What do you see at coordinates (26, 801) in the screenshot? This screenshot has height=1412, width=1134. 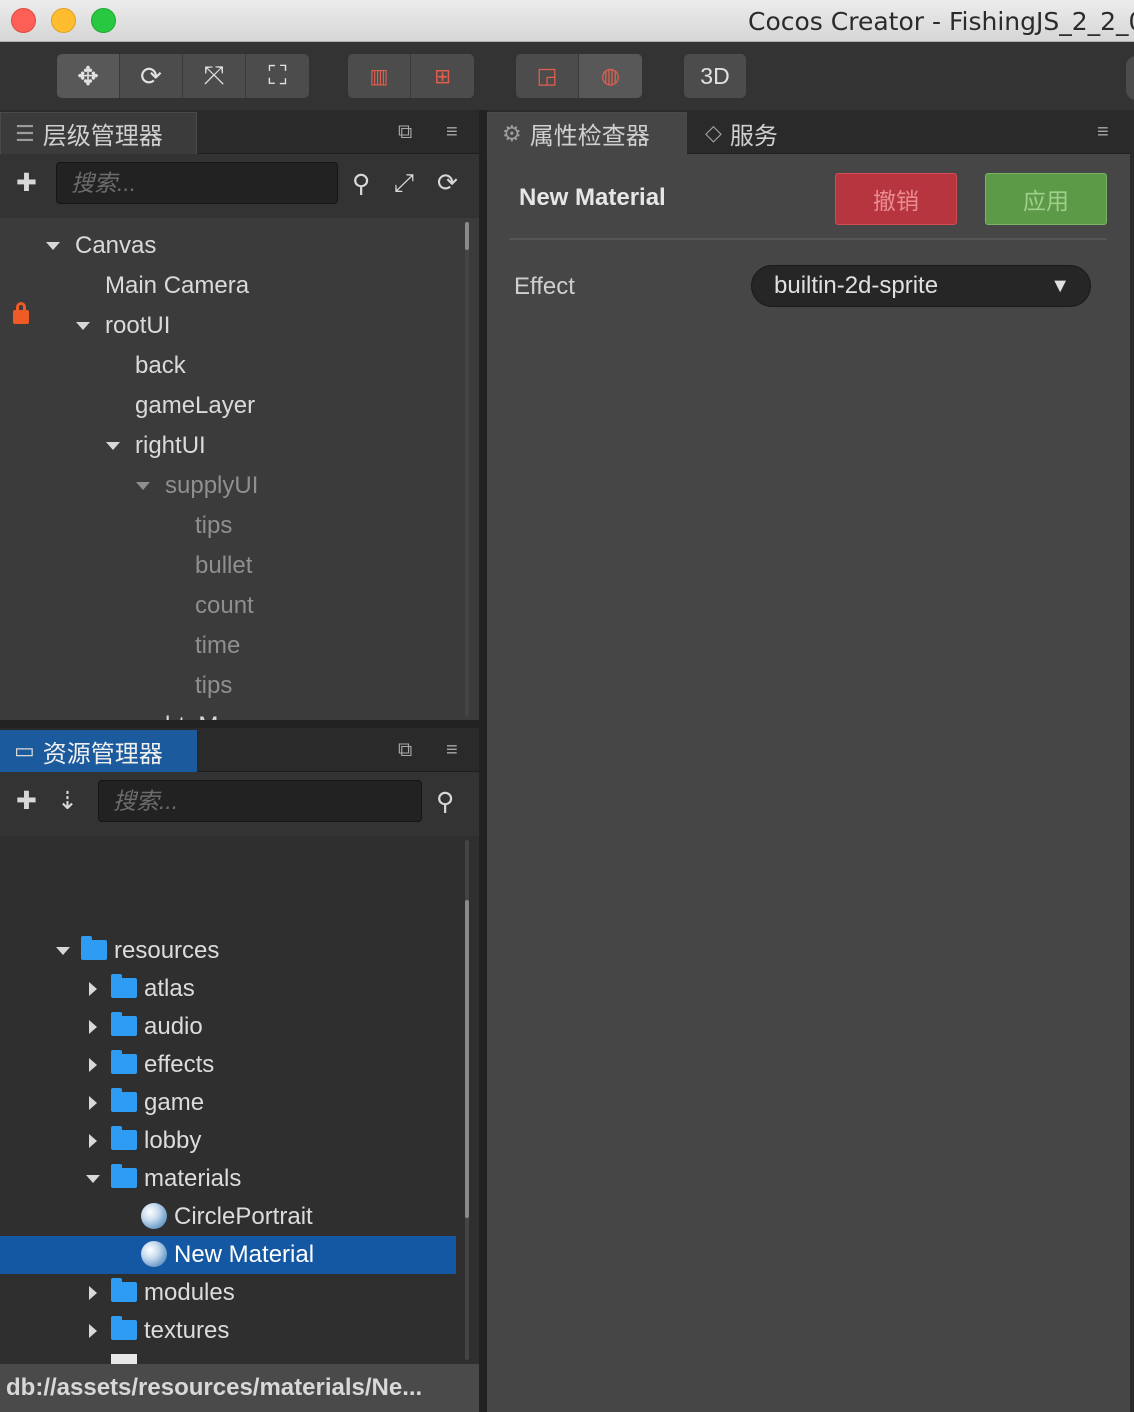 I see `add-asset-icon: ✚` at bounding box center [26, 801].